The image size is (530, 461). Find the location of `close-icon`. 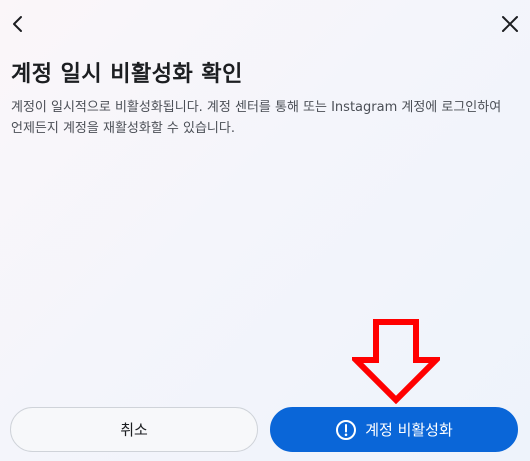

close-icon is located at coordinates (510, 24).